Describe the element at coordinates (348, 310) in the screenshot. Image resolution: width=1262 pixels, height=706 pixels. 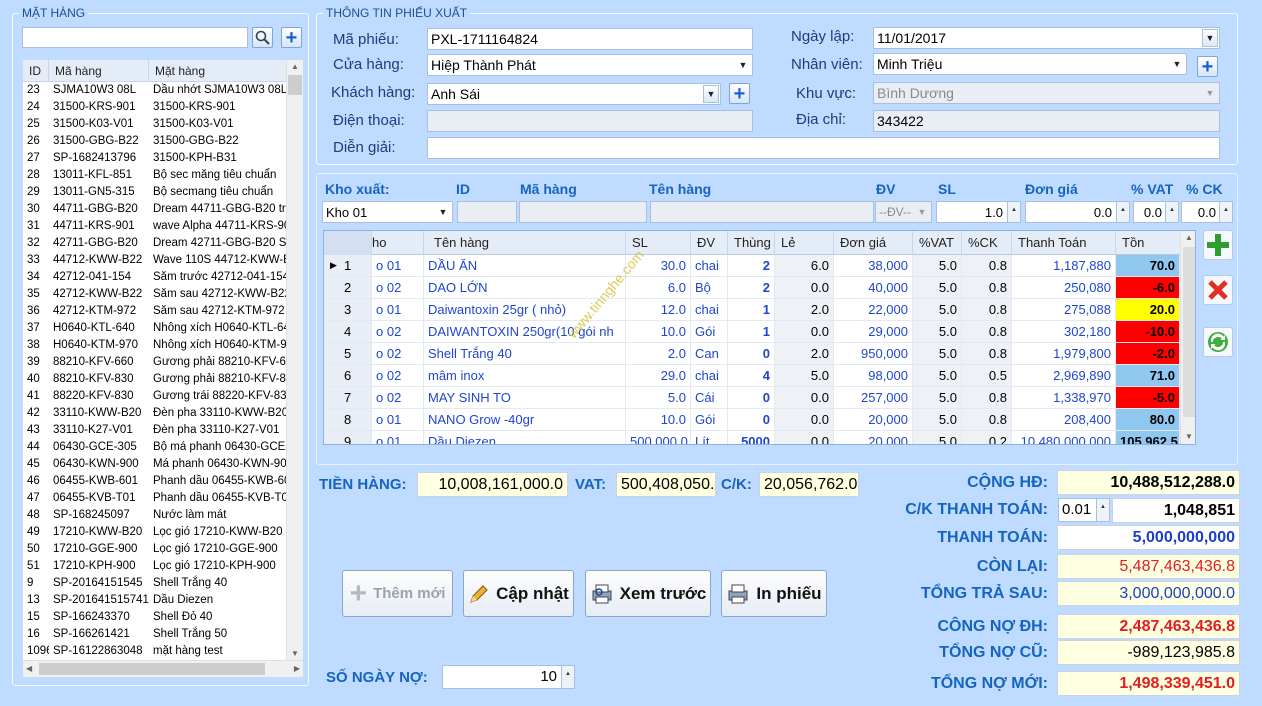
I see `grid-row-number: 3` at that location.